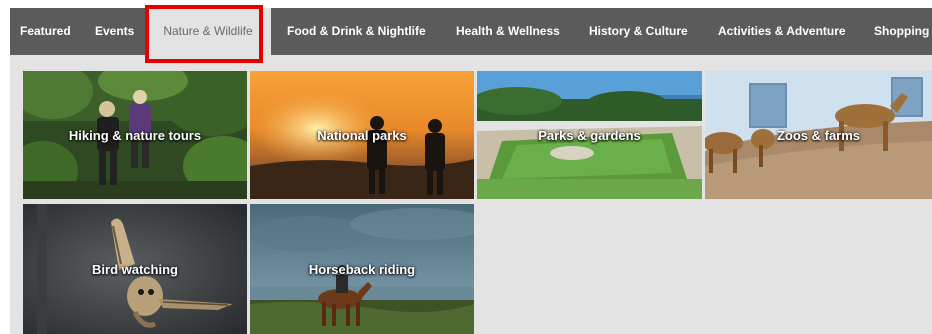 This screenshot has width=932, height=334. Describe the element at coordinates (901, 31) in the screenshot. I see `tab-shopping: Shopping` at that location.